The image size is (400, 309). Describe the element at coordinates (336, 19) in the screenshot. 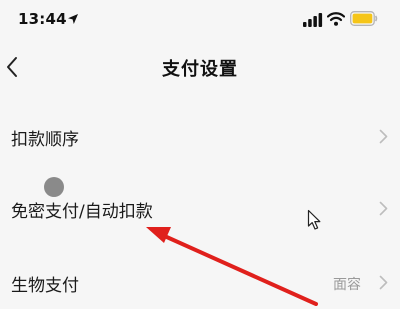

I see `wifi-icon` at that location.